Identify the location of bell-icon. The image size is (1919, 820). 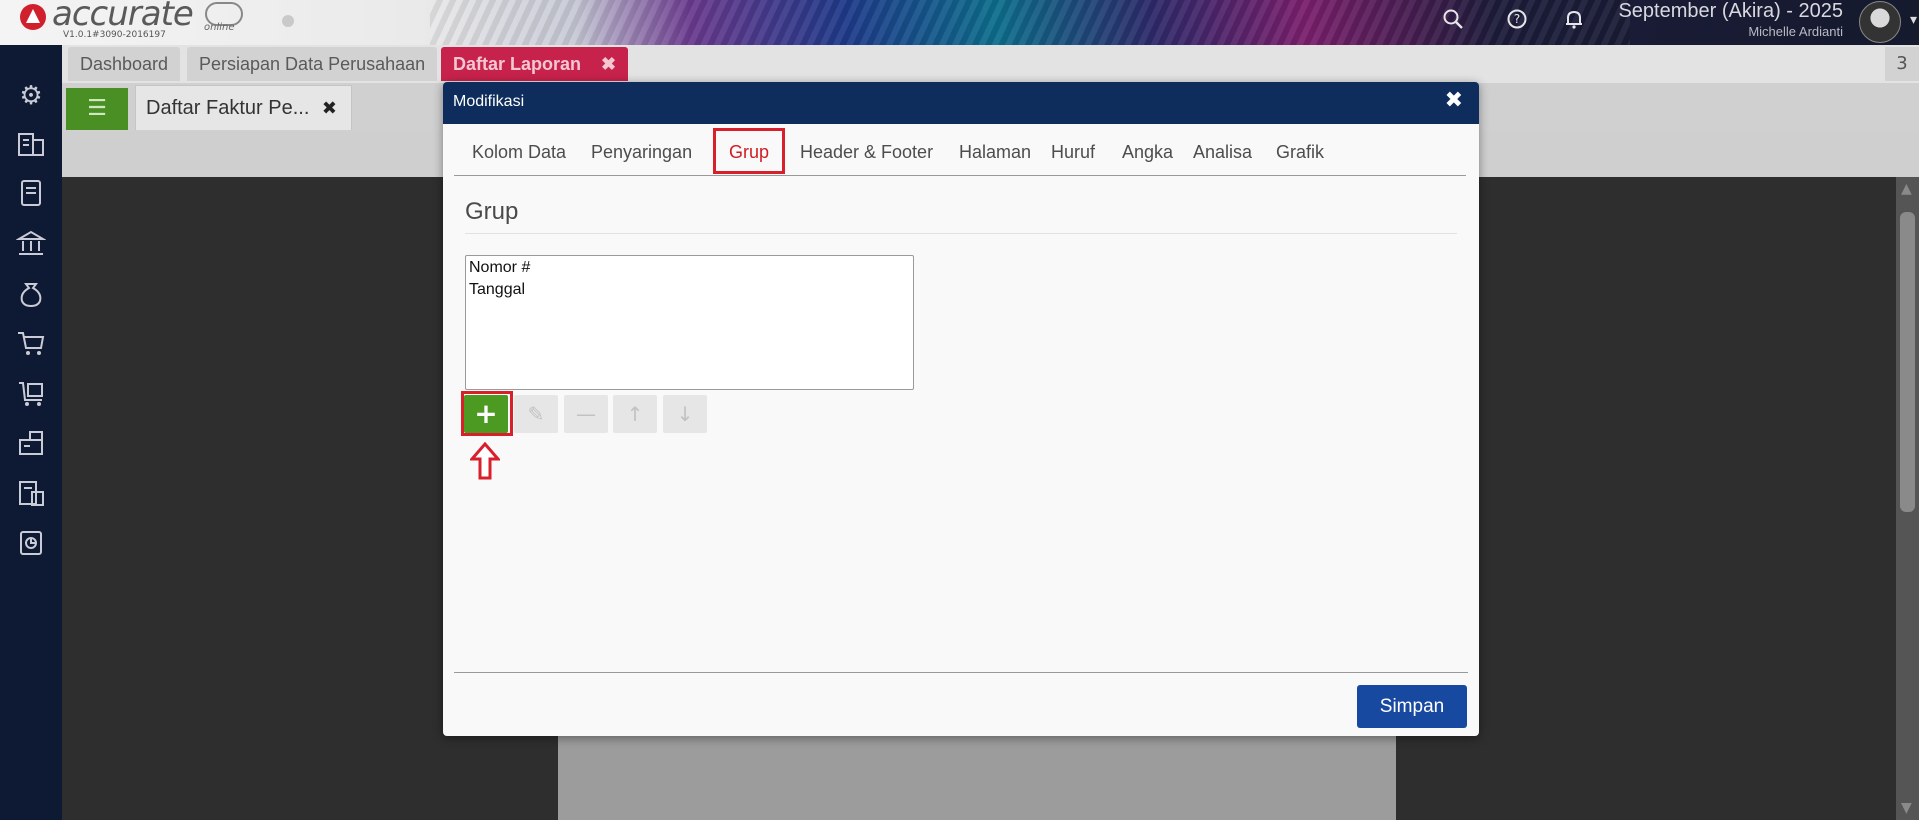
(1574, 20).